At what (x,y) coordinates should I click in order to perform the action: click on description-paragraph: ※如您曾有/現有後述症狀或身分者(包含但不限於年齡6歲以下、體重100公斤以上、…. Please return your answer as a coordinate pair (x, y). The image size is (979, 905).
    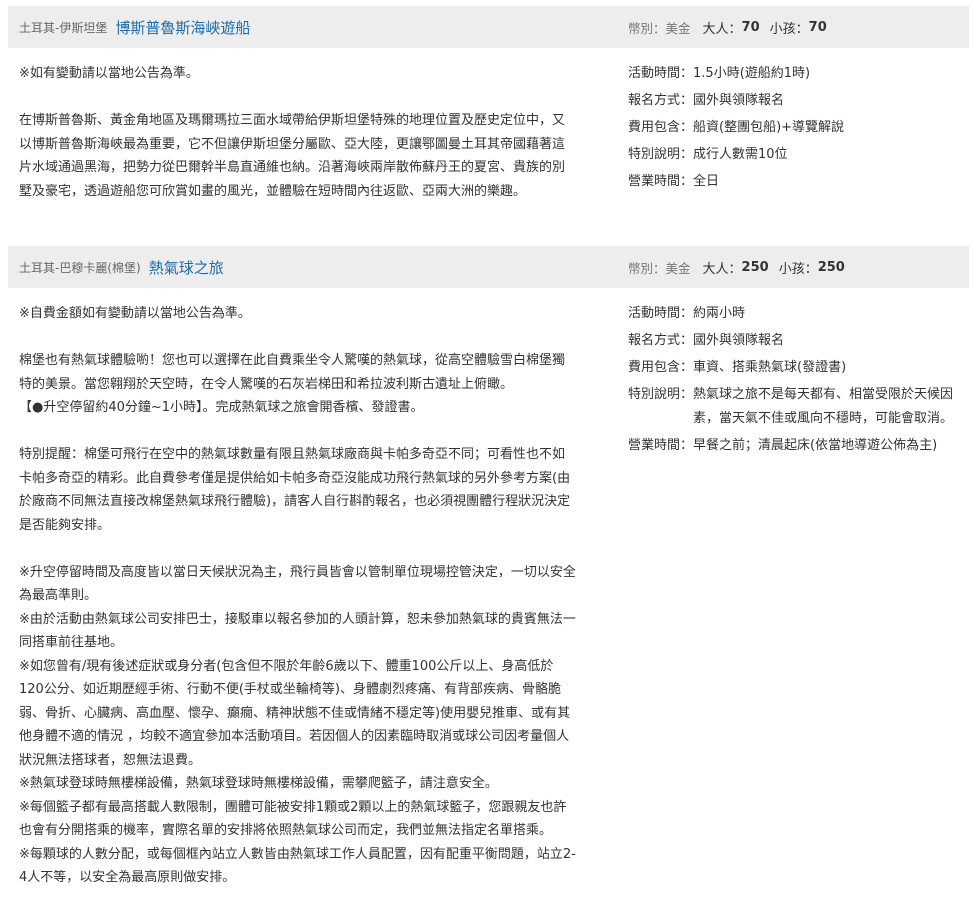
    Looking at the image, I should click on (295, 713).